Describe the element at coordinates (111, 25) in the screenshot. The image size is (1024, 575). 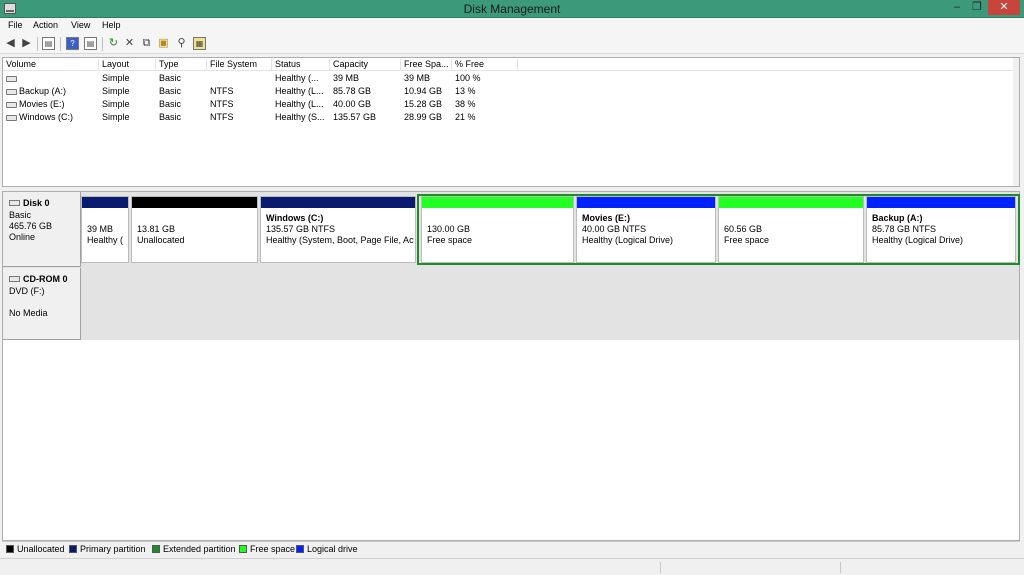
I see `menu-help: Help` at that location.